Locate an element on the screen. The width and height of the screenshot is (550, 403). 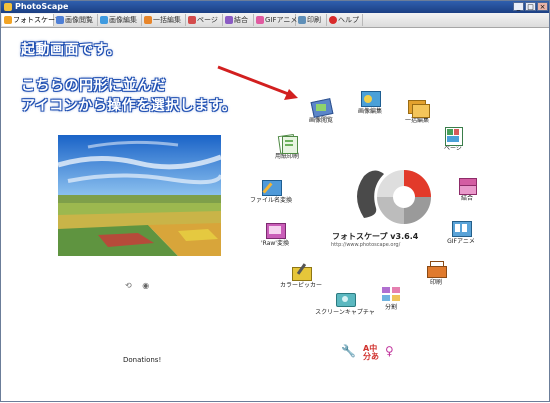
menu-label: 画像閲覧 is located at coordinates (320, 120).